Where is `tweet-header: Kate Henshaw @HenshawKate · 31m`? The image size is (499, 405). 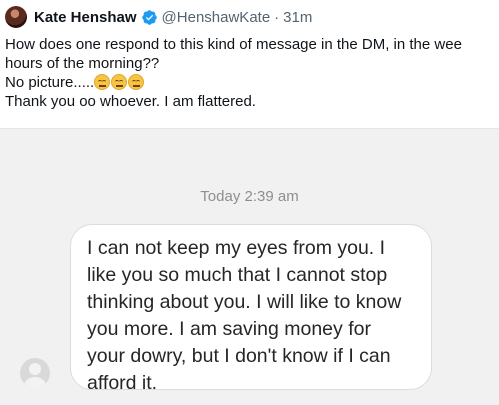 tweet-header: Kate Henshaw @HenshawKate · 31m is located at coordinates (158, 17).